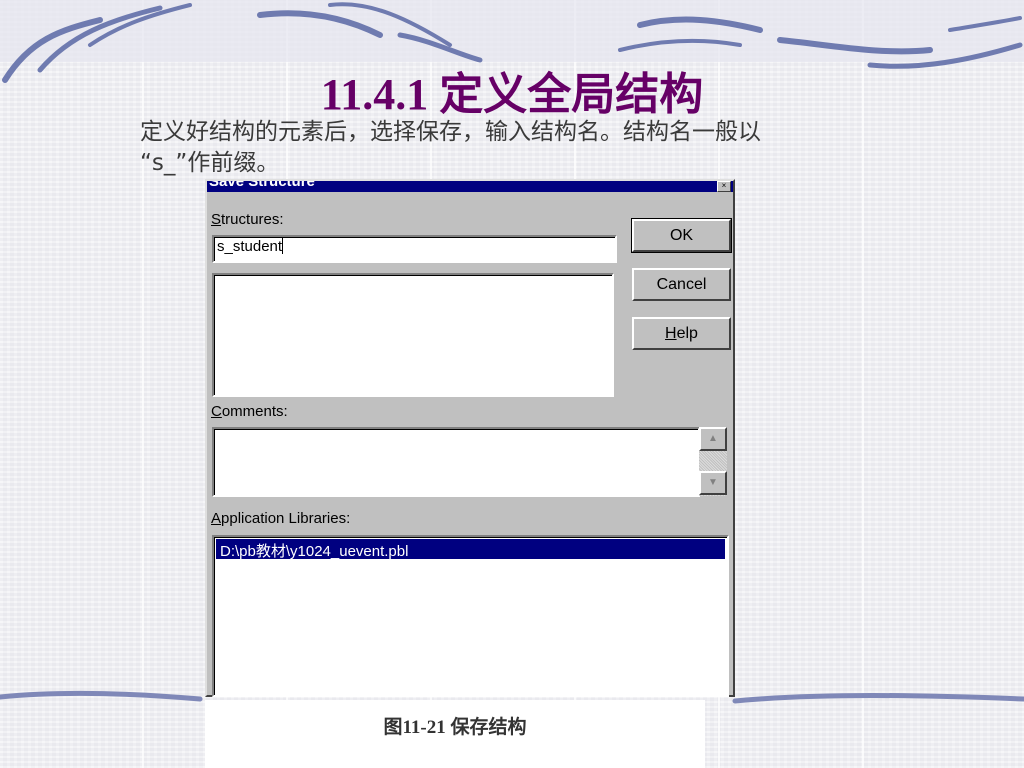 This screenshot has height=768, width=1024. I want to click on comments-textarea, so click(456, 462).